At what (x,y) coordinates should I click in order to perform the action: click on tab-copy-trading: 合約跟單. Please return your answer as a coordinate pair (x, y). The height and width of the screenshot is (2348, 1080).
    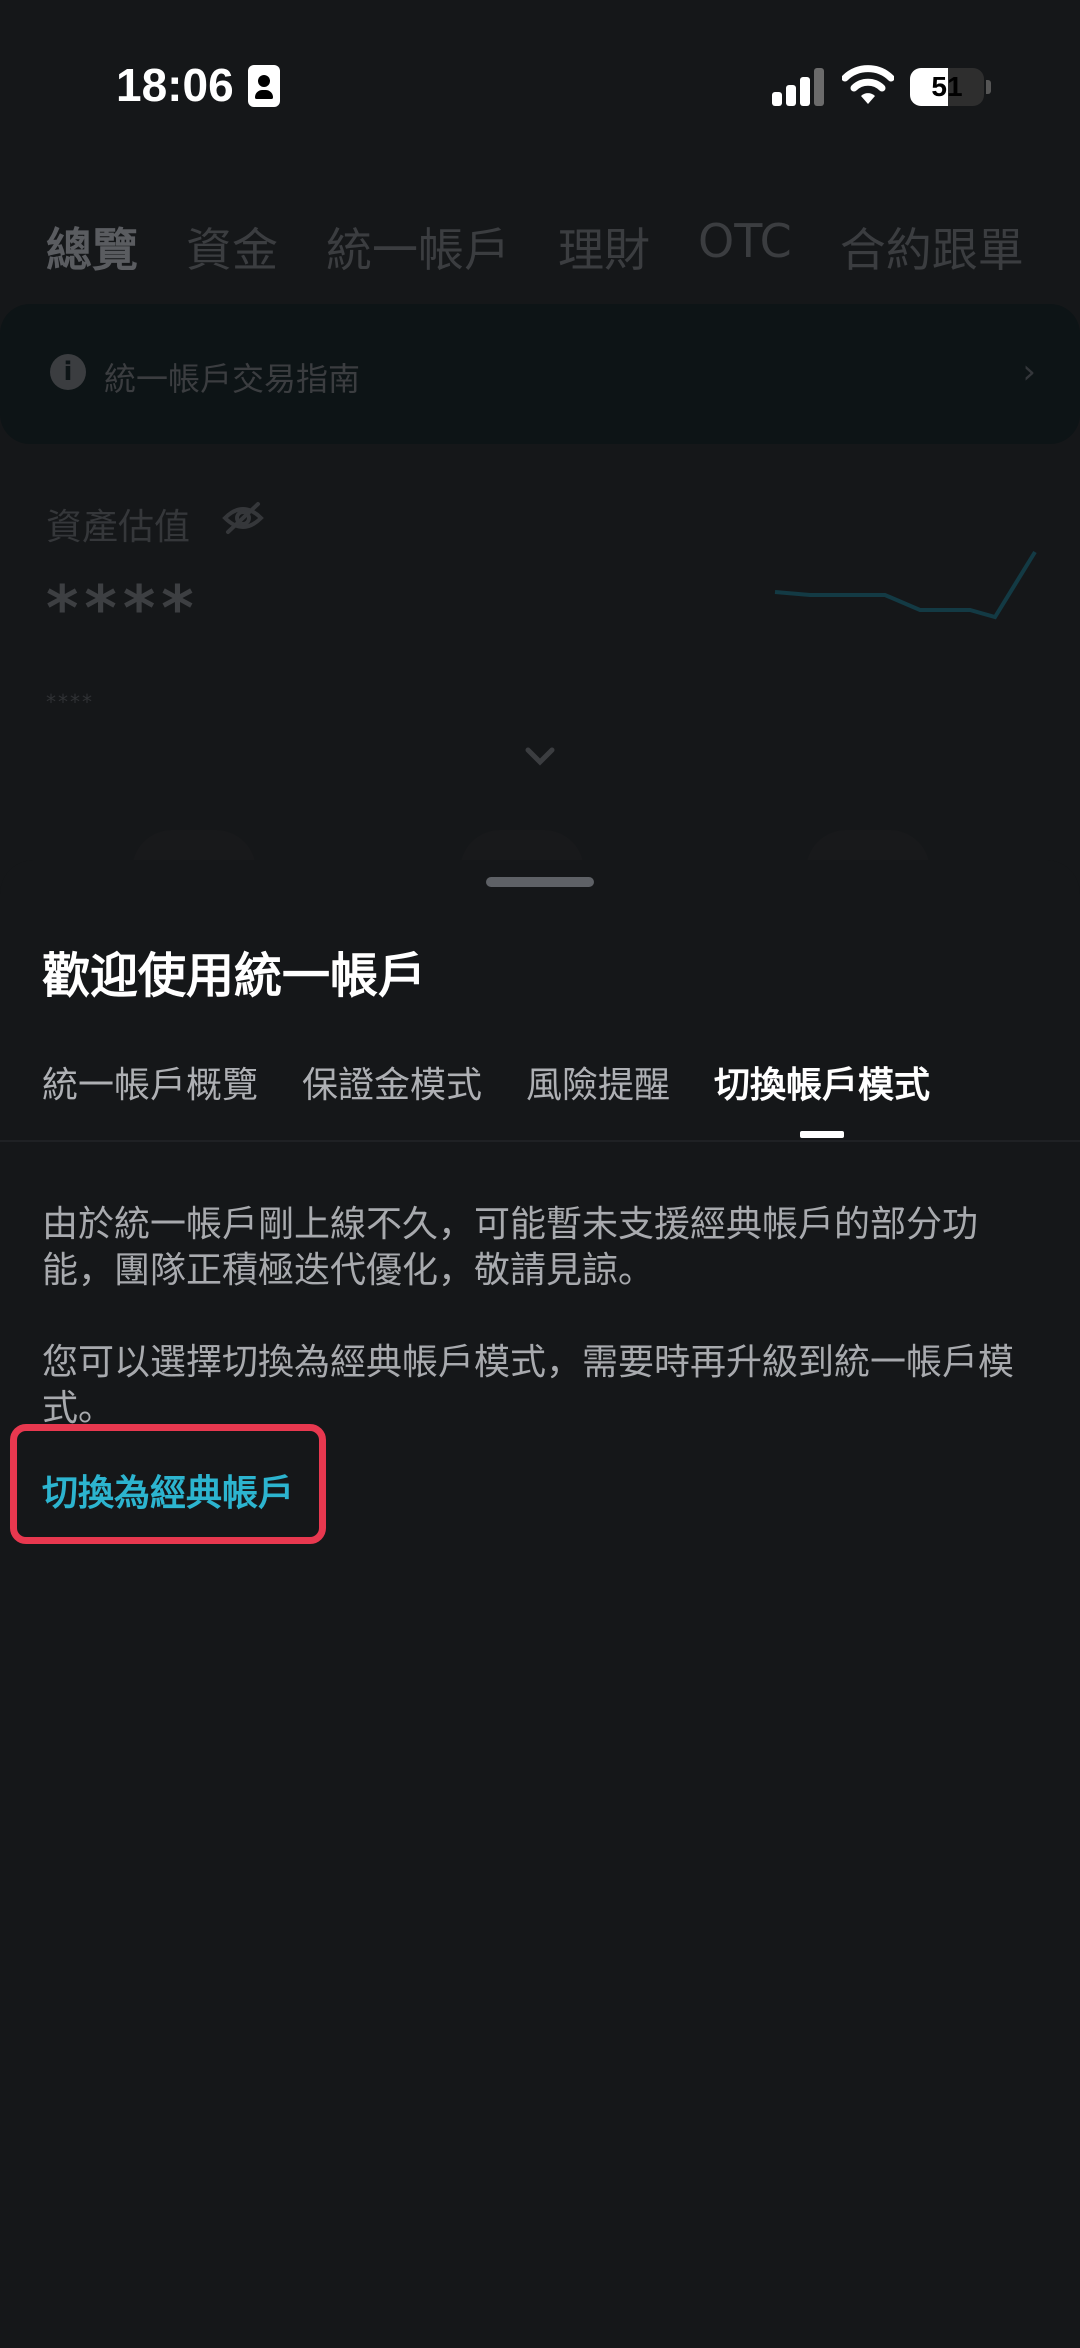
    Looking at the image, I should click on (932, 247).